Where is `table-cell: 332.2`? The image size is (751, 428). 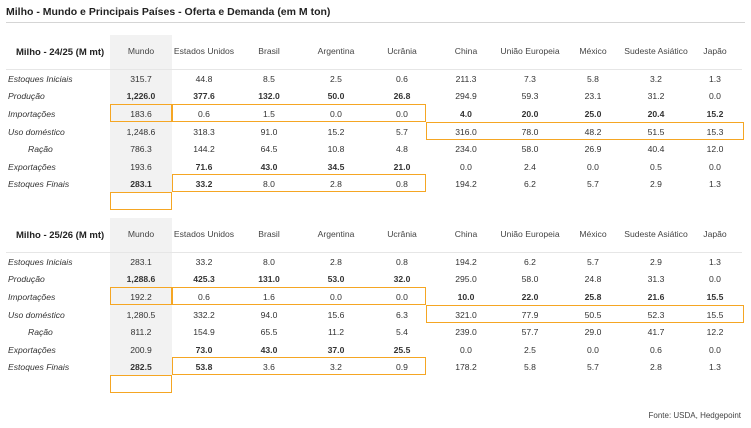
table-cell: 332.2 is located at coordinates (204, 314).